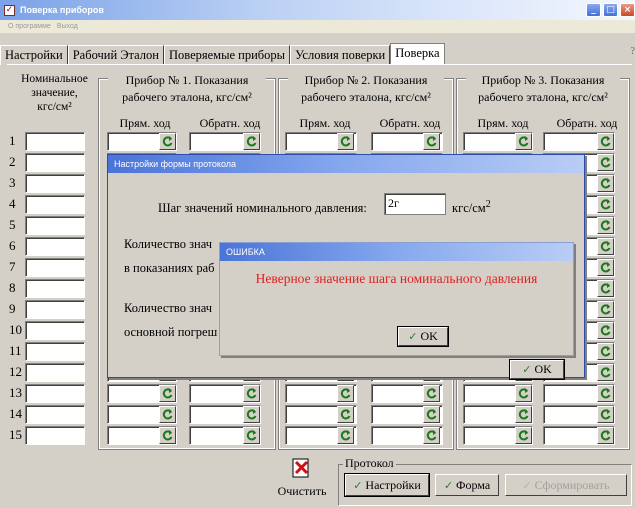 Image resolution: width=635 pixels, height=508 pixels. I want to click on menu-about: О программе, so click(29, 26).